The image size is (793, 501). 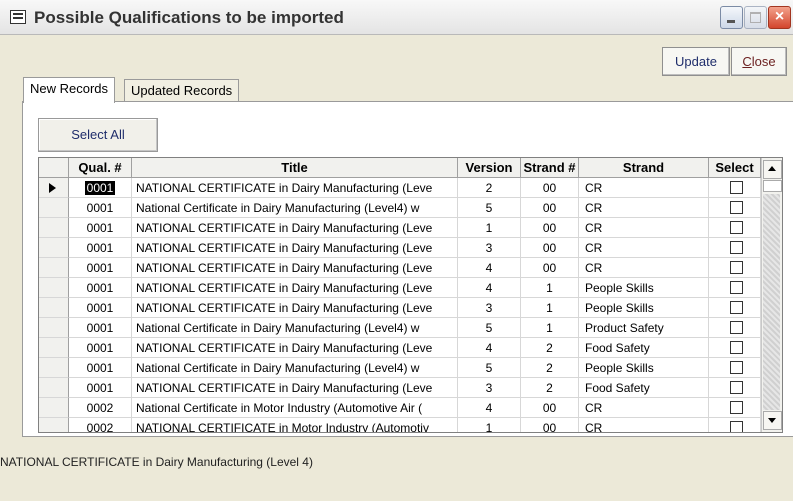 What do you see at coordinates (489, 188) in the screenshot?
I see `cell-version: 2` at bounding box center [489, 188].